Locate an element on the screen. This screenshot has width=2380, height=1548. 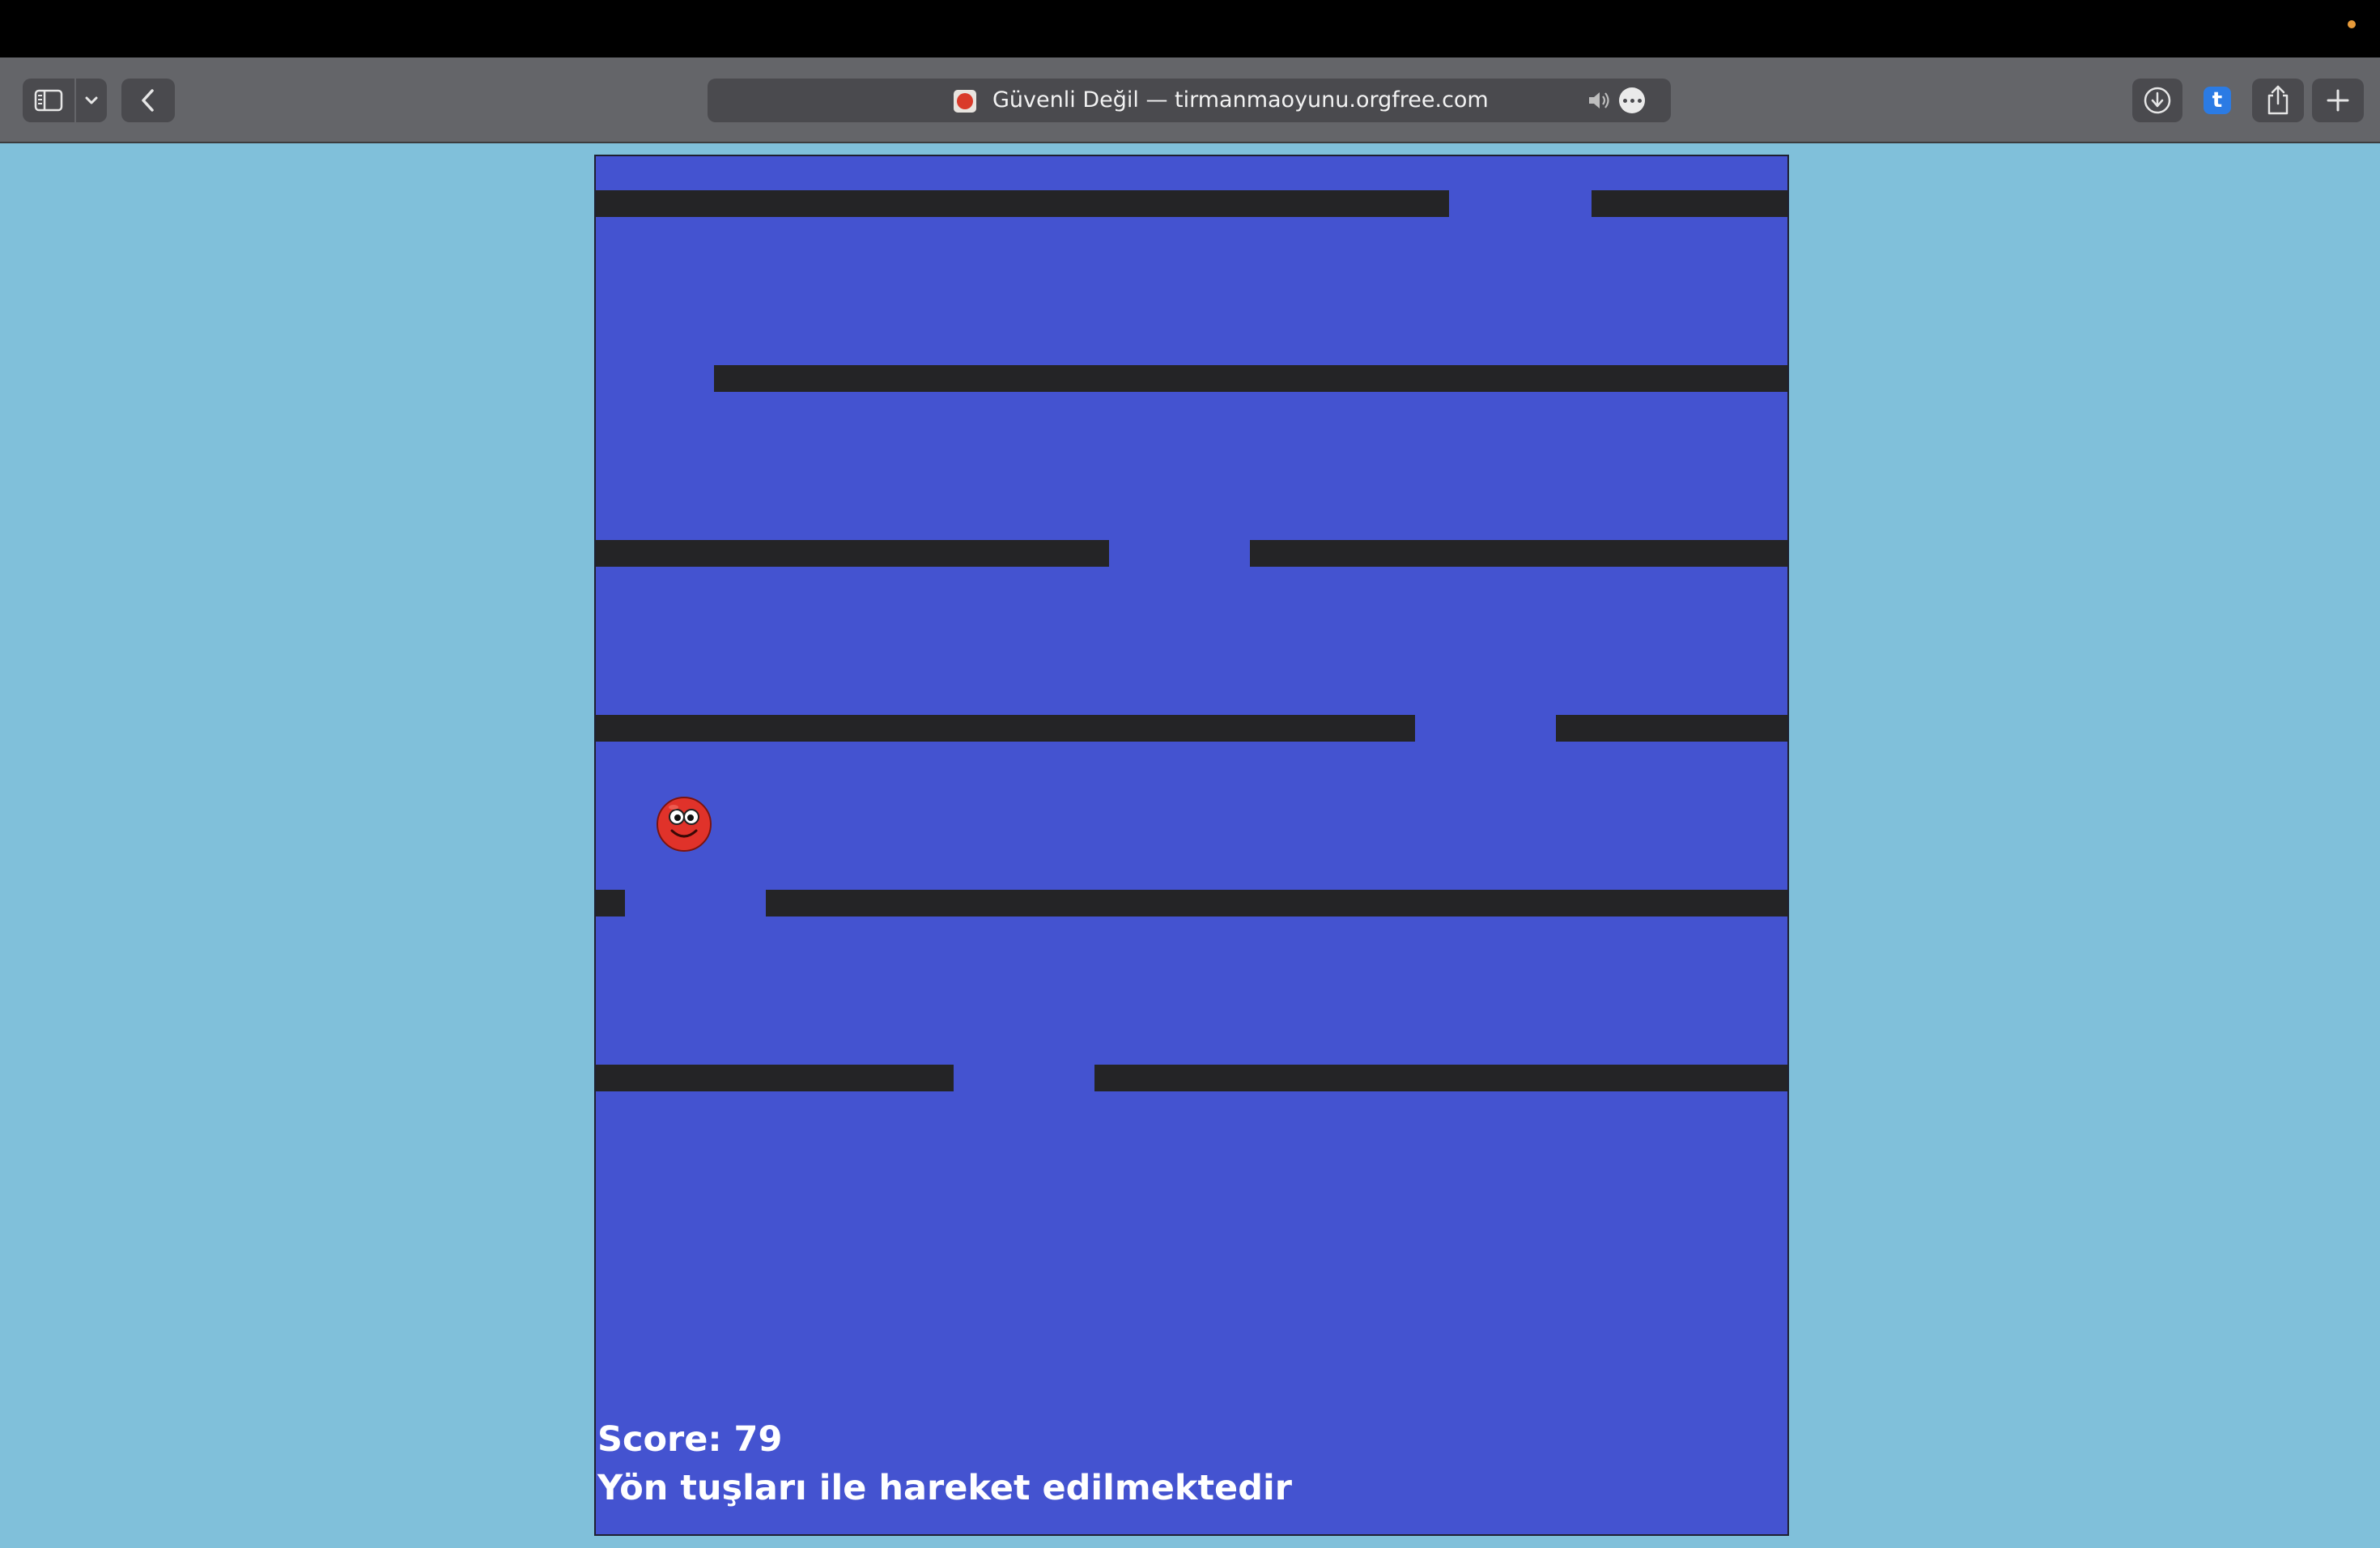
sidebar-menu-button is located at coordinates (91, 100).